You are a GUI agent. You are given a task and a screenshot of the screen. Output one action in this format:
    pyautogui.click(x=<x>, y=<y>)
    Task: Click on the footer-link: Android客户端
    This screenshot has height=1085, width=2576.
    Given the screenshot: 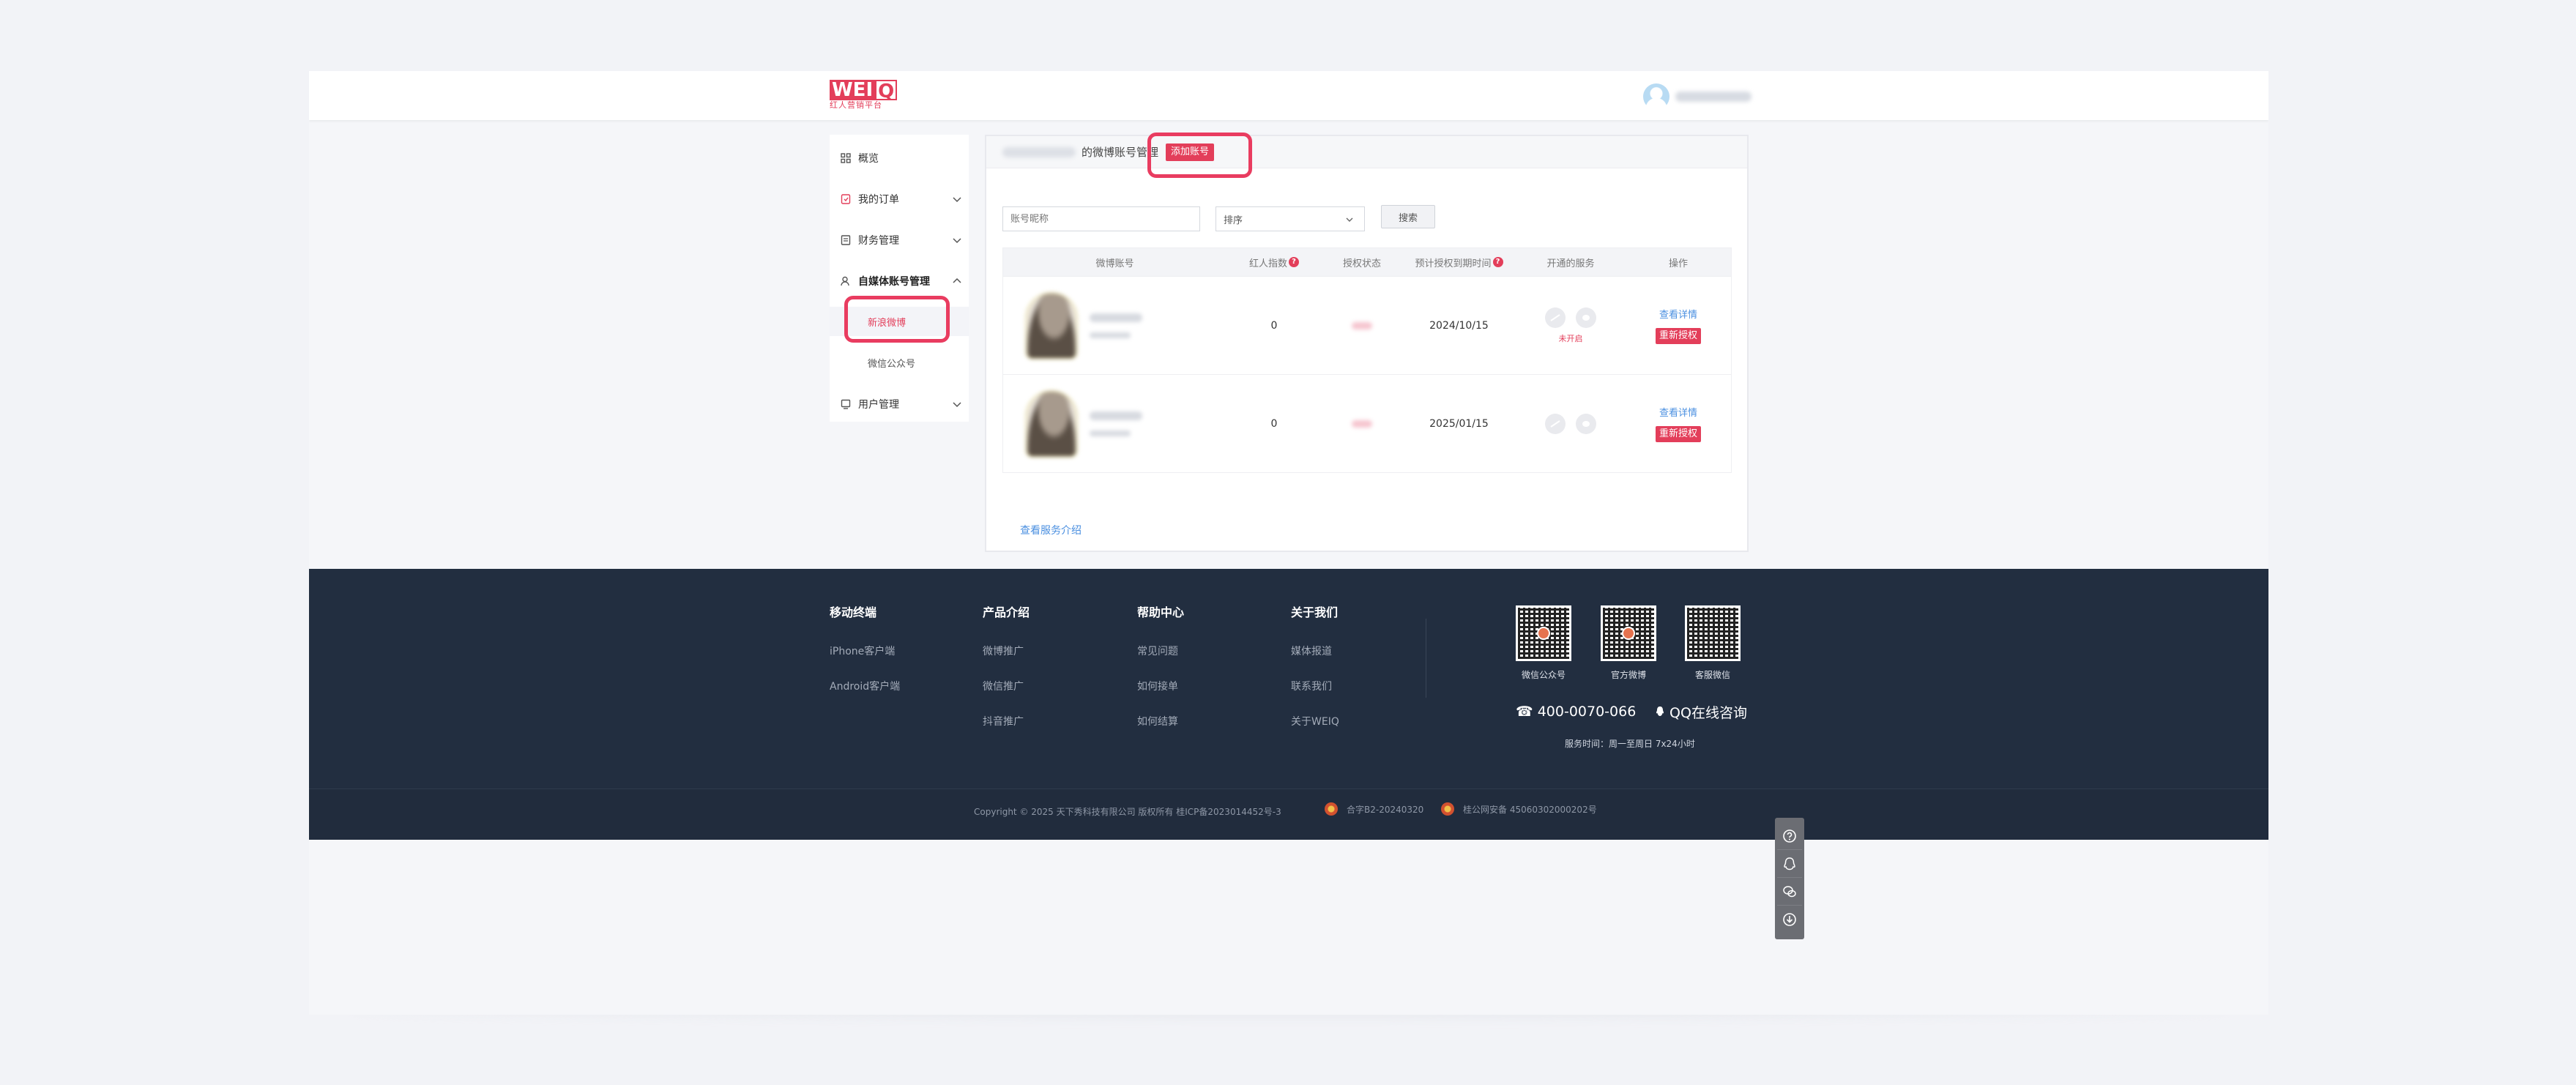 What is the action you would take?
    pyautogui.click(x=865, y=686)
    